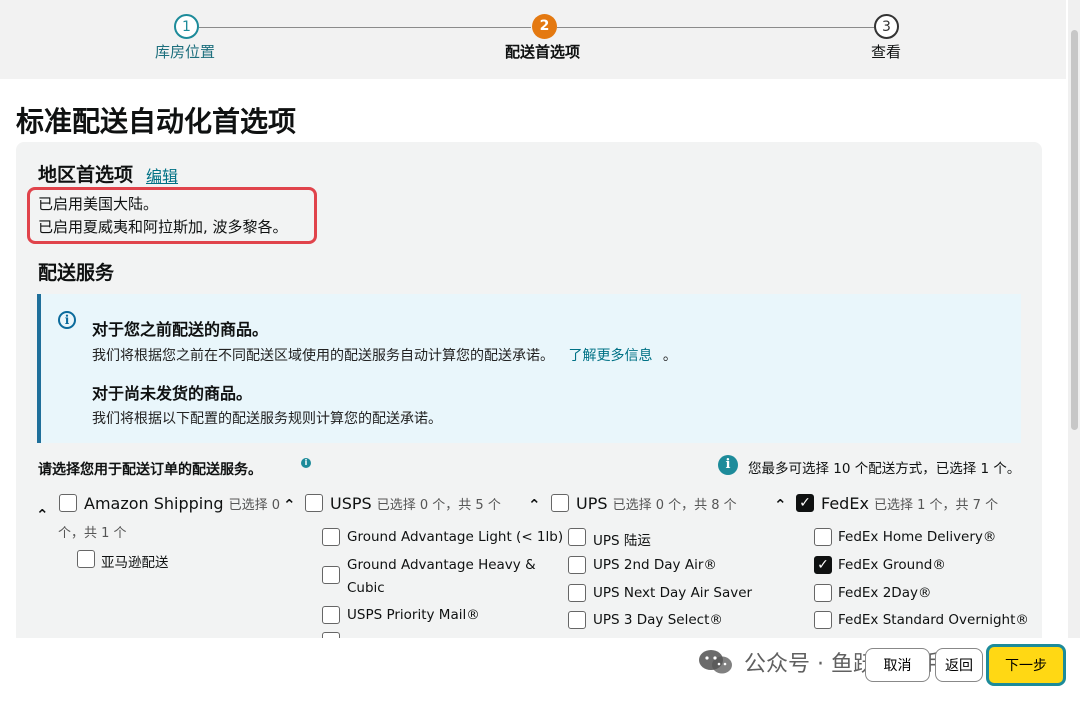 The width and height of the screenshot is (1080, 704). I want to click on scrollbar-thumb, so click(1074, 230).